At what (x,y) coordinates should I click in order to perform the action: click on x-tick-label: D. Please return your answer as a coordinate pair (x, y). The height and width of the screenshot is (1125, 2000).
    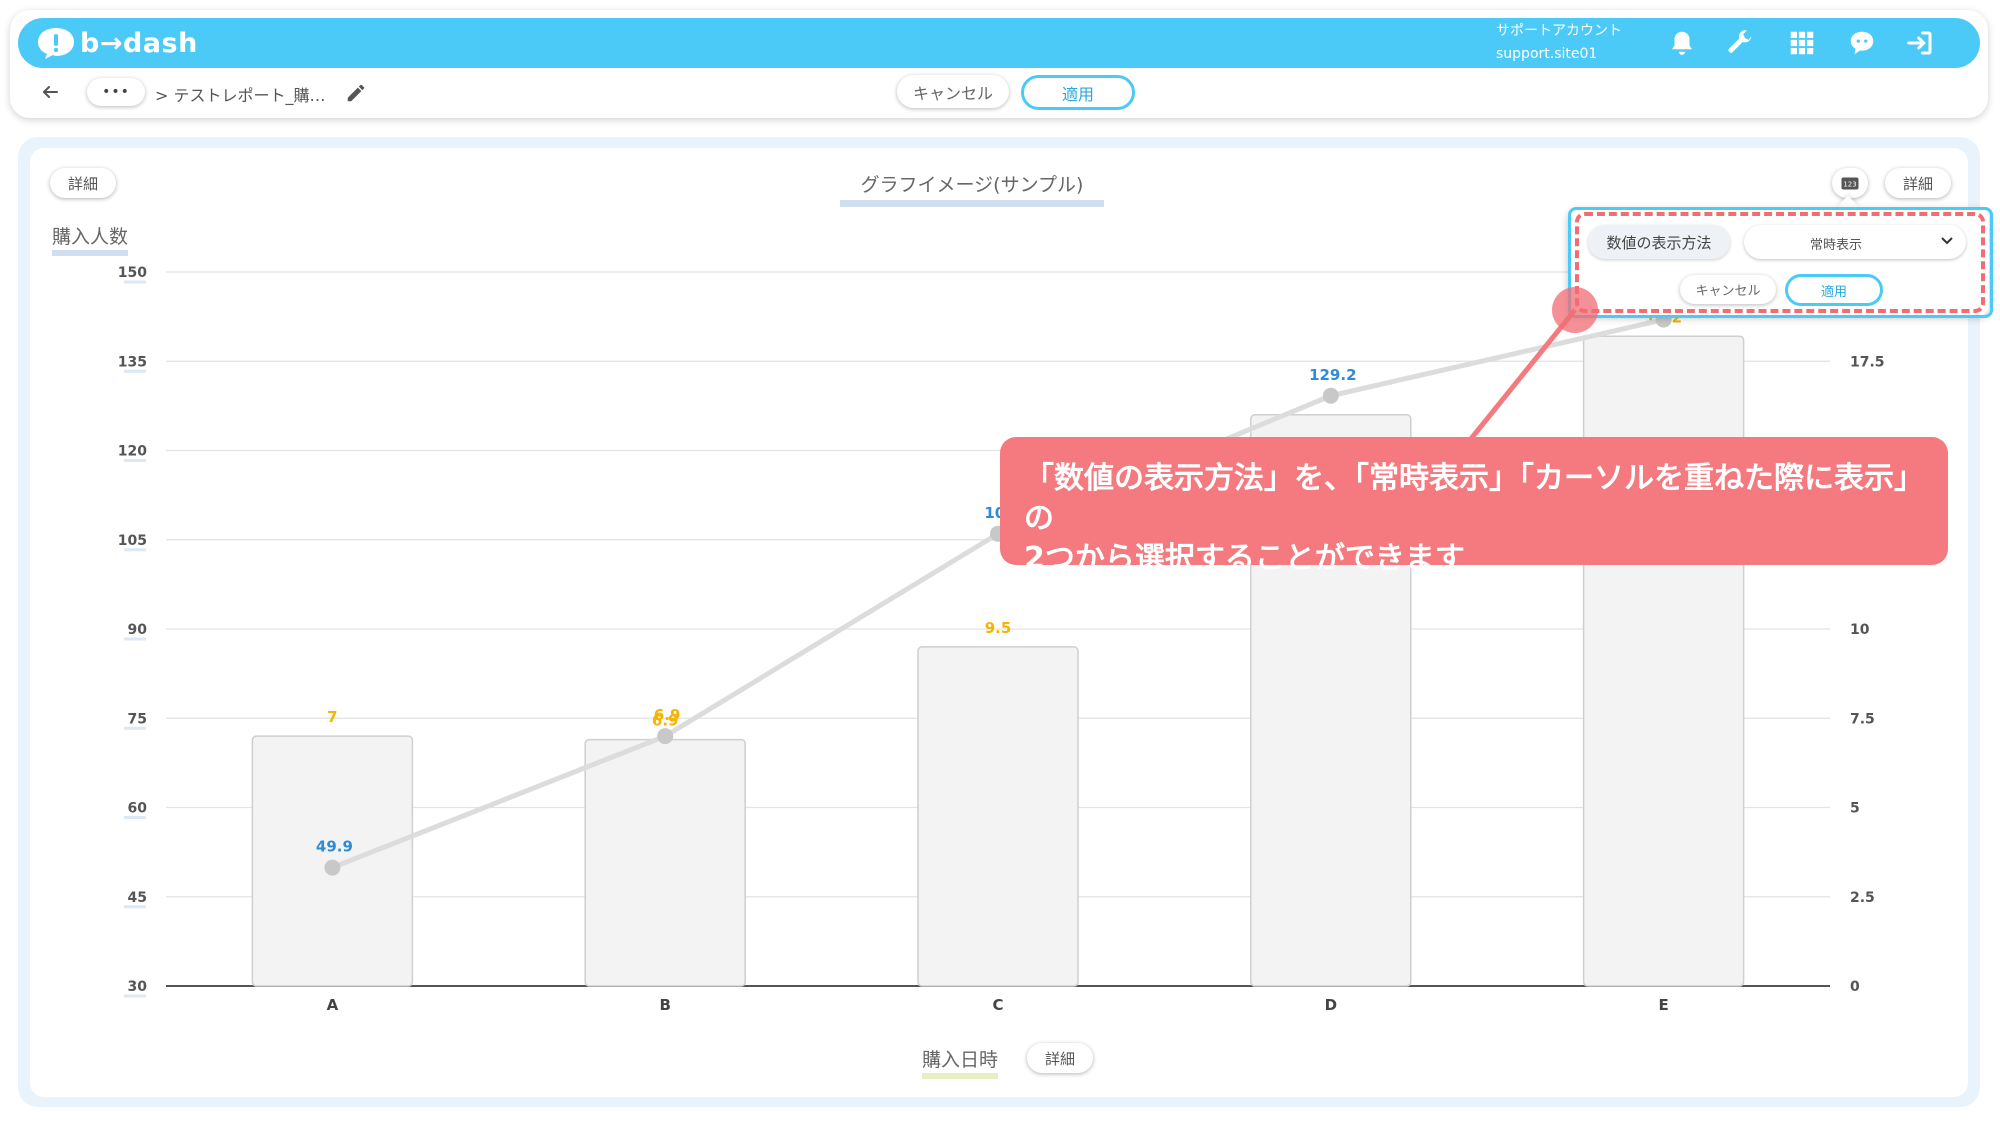
    Looking at the image, I should click on (1331, 1005).